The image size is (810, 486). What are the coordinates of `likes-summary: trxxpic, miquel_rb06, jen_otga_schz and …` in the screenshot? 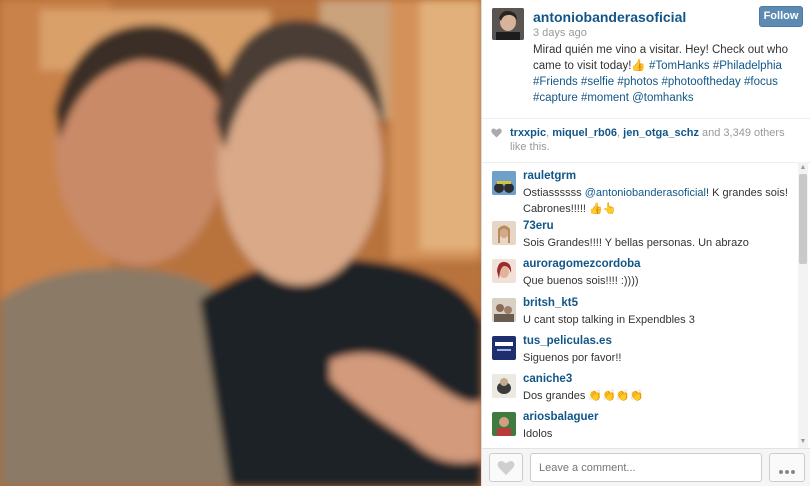 It's located at (646, 140).